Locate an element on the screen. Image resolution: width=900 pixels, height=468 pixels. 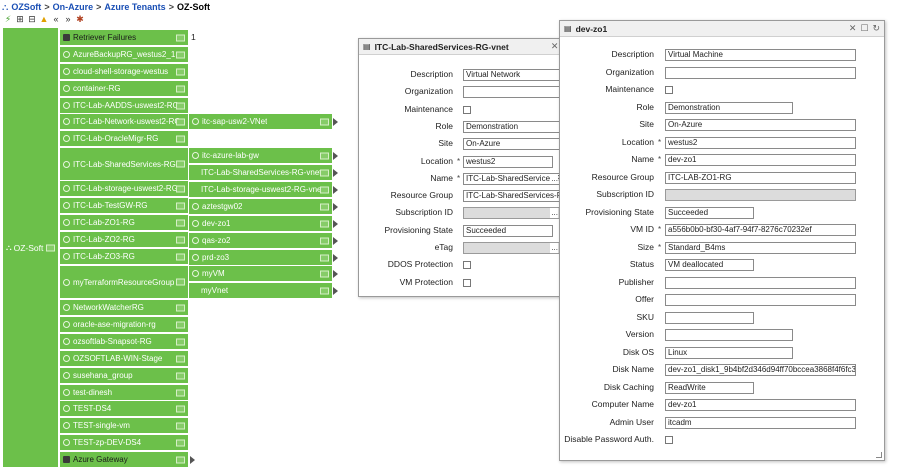
restore-icon: ↻ is located at coordinates (876, 28).